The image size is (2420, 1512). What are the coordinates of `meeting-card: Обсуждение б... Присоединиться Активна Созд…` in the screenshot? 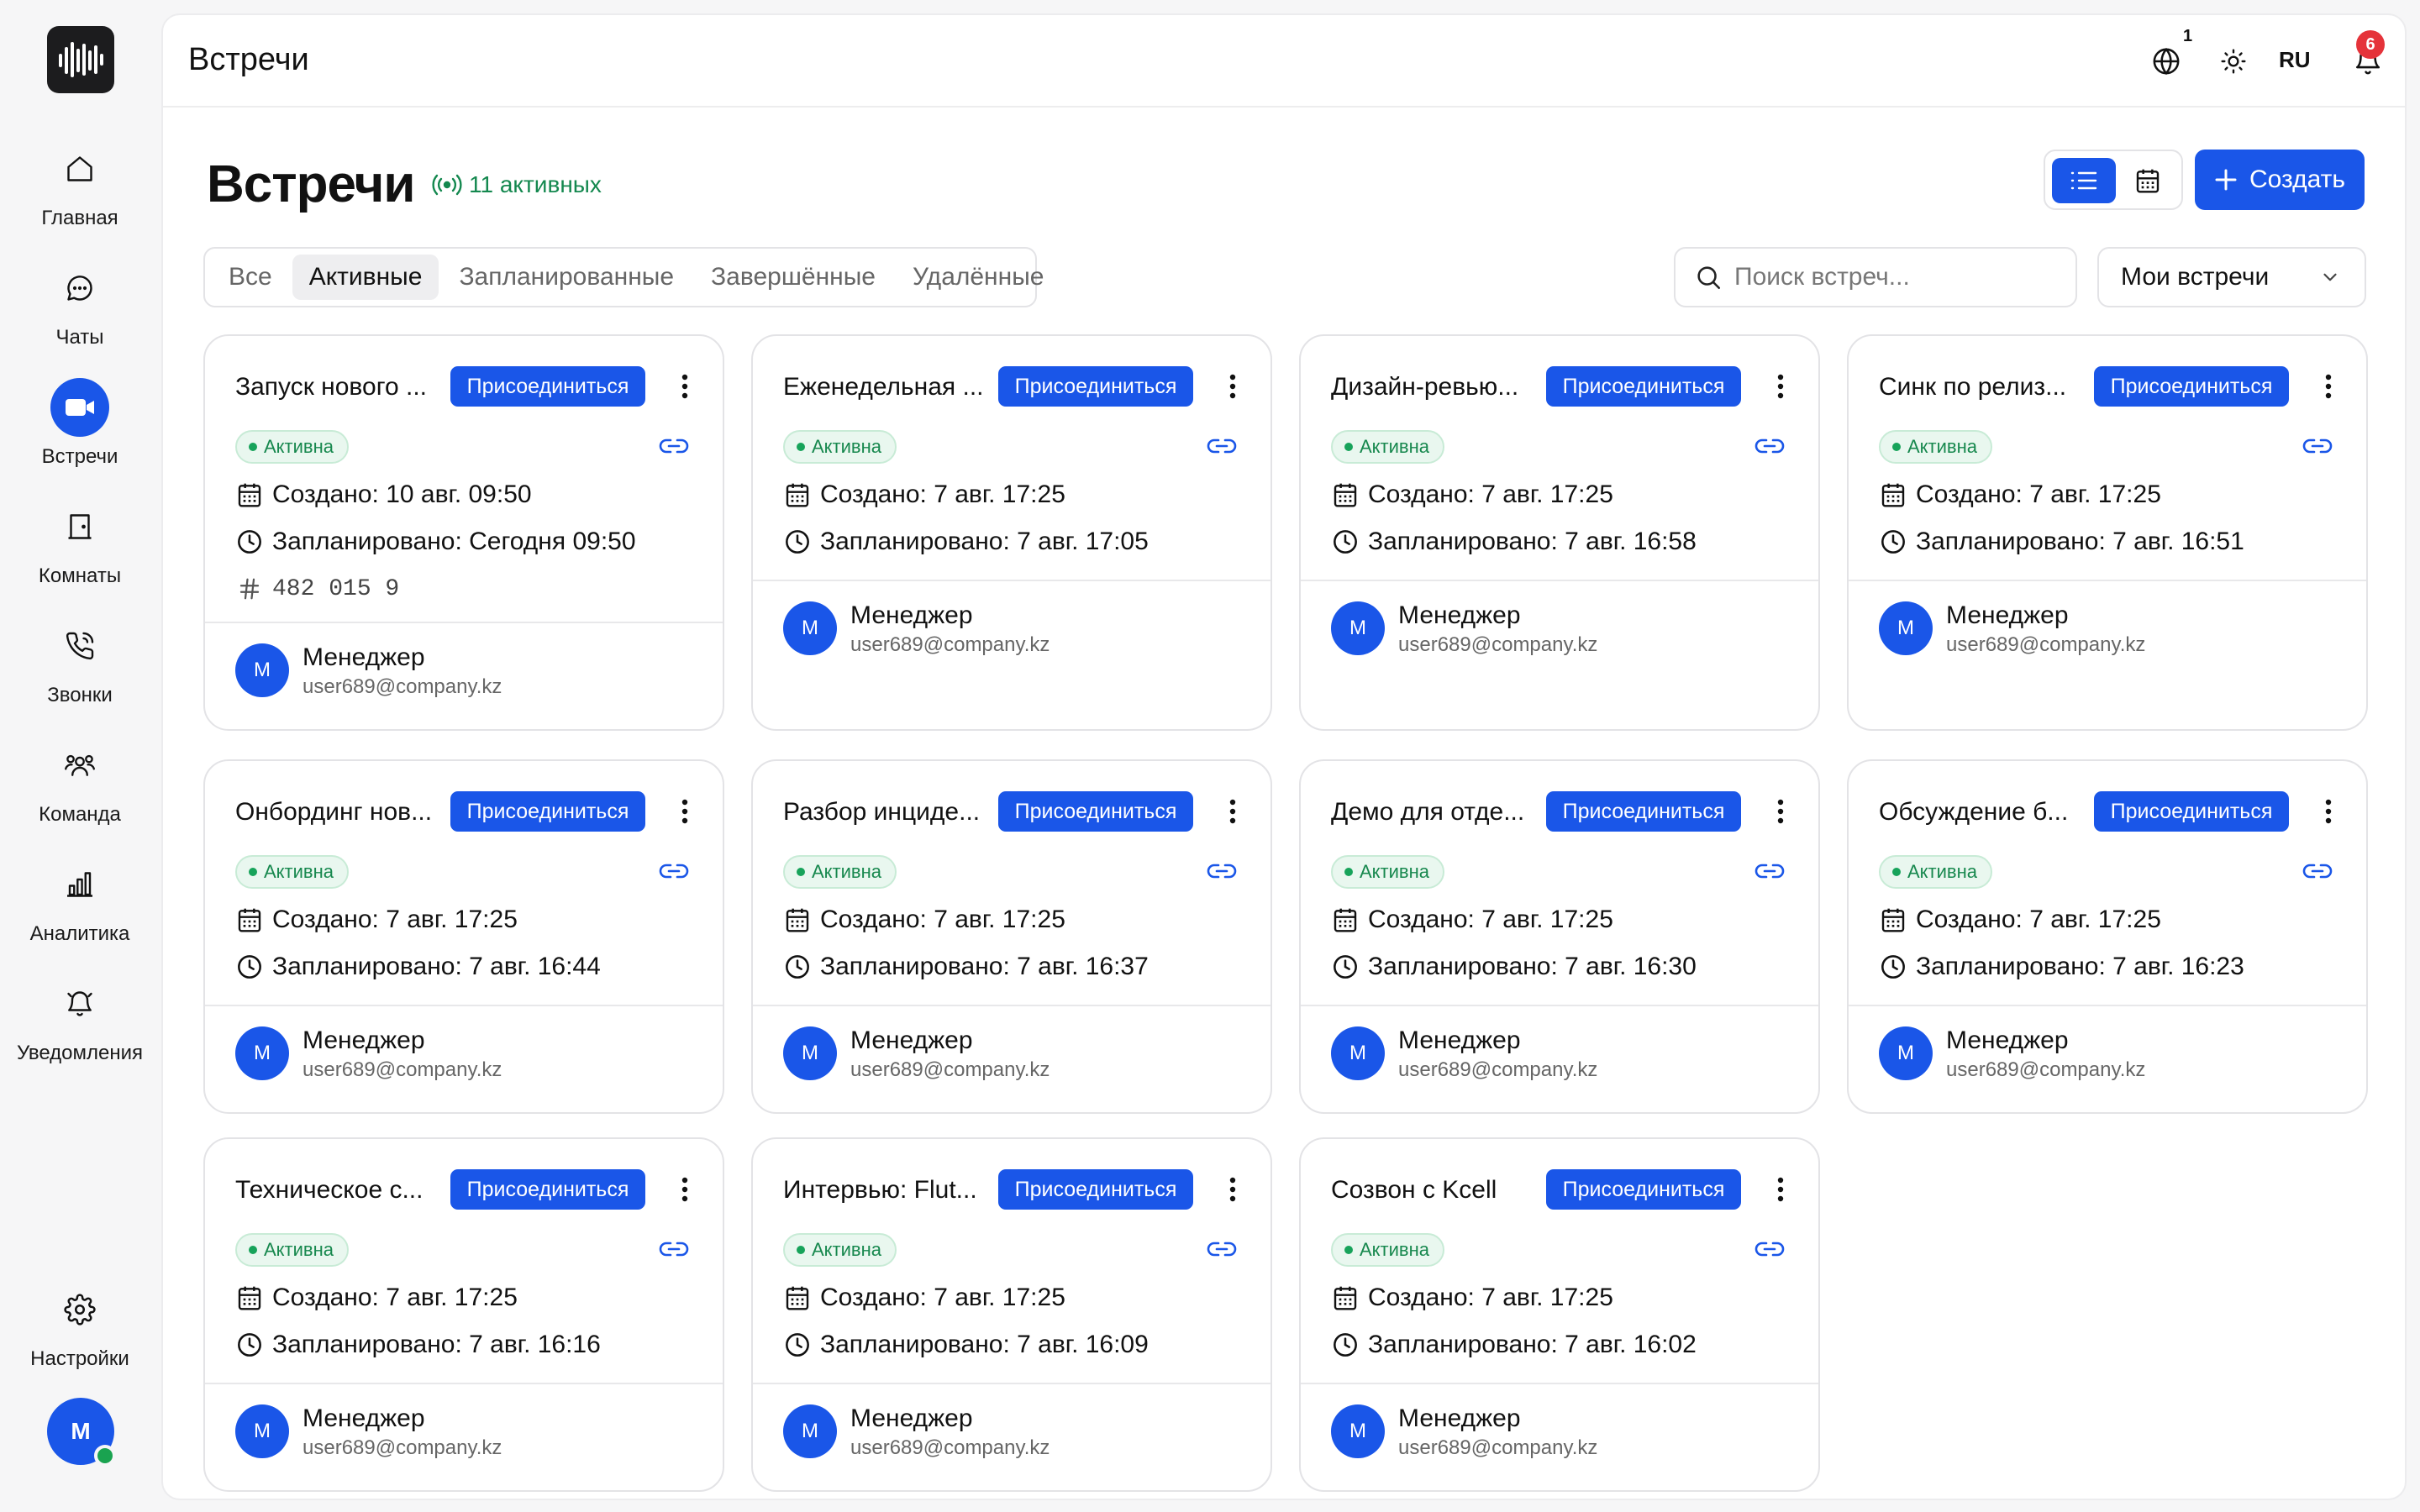 It's located at (2107, 936).